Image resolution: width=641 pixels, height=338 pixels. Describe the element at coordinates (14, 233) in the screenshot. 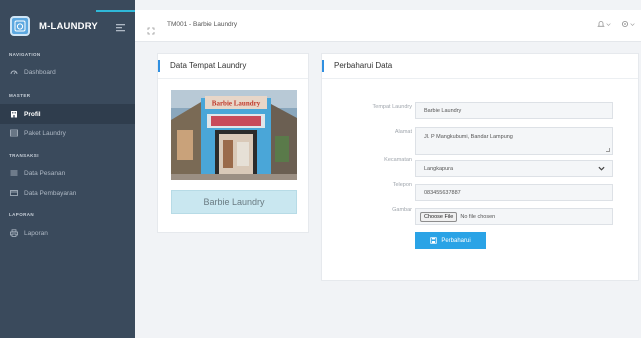

I see `print-icon` at that location.